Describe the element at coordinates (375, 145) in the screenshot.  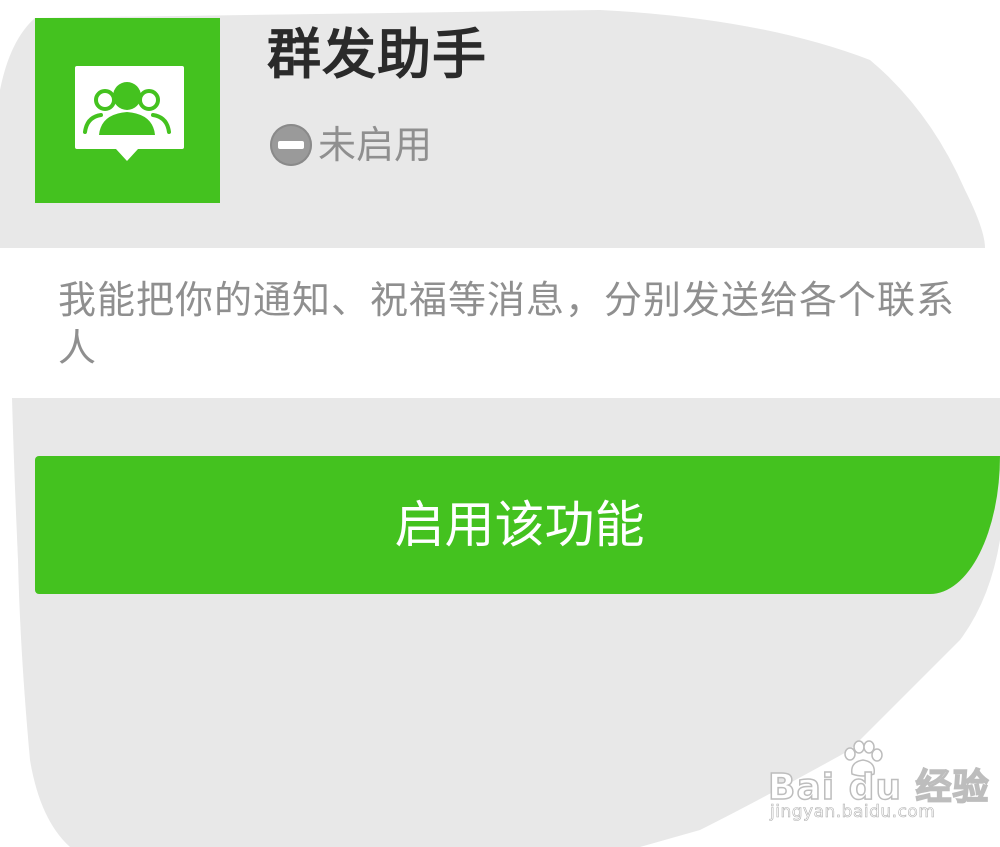
I see `status-text: 未启用` at that location.